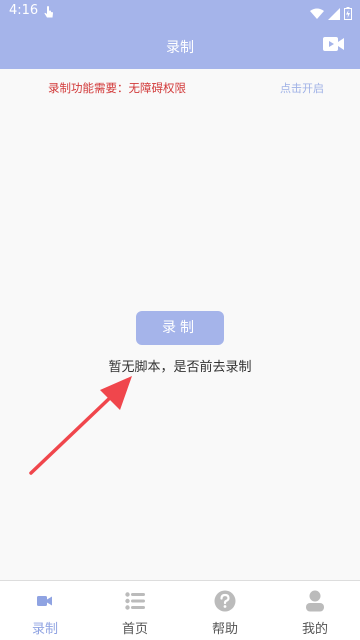 The height and width of the screenshot is (640, 360). What do you see at coordinates (134, 629) in the screenshot?
I see `nav-label-home: 首页` at bounding box center [134, 629].